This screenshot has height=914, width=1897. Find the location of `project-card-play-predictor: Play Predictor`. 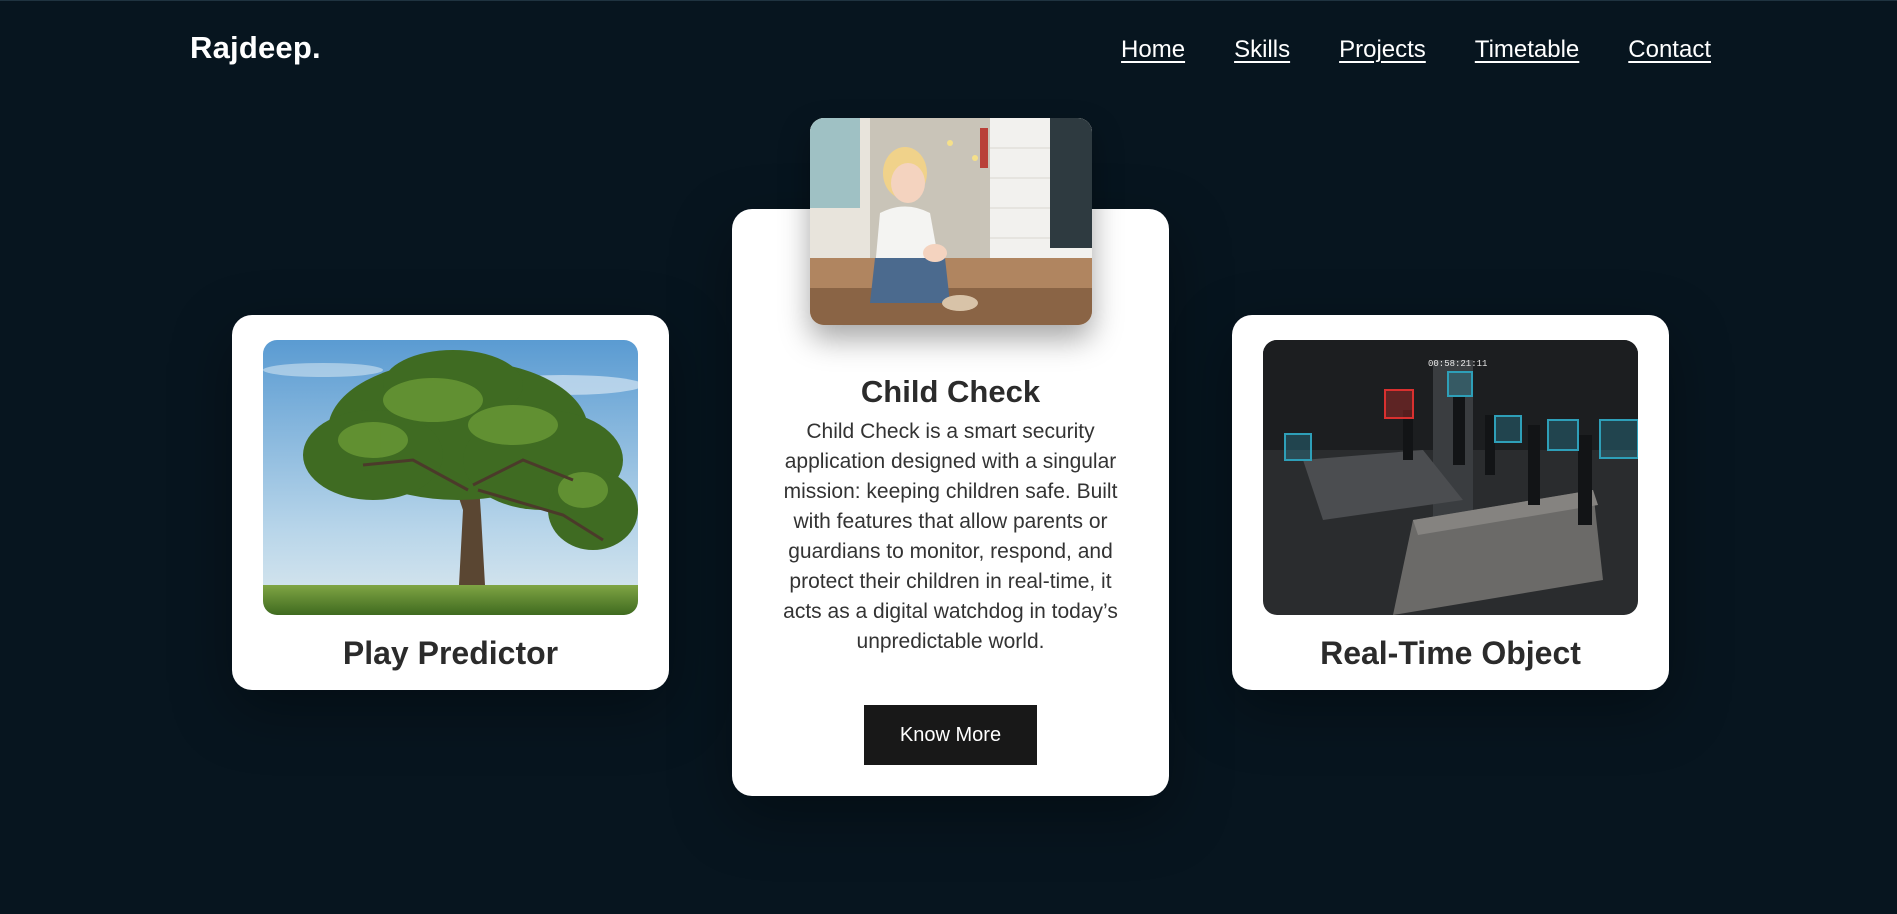

project-card-play-predictor: Play Predictor is located at coordinates (450, 502).